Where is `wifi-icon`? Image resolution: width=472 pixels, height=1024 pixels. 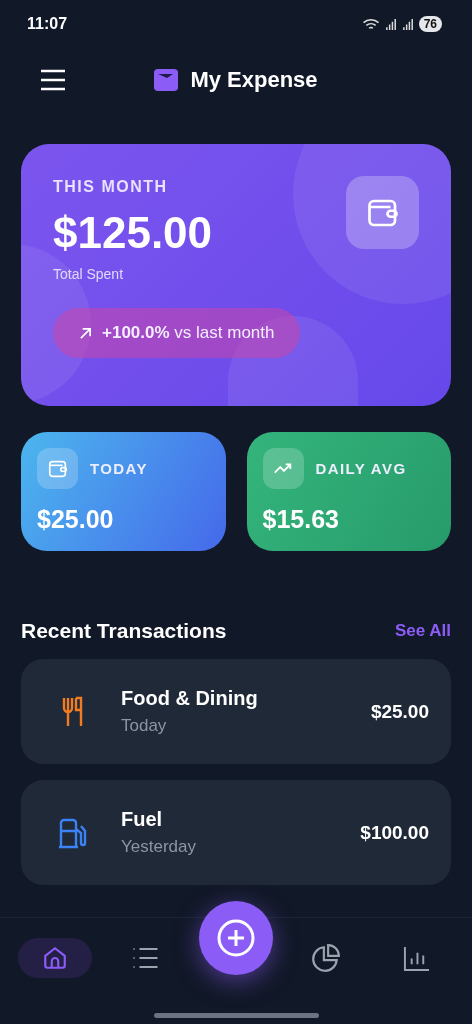
wifi-icon is located at coordinates (370, 24).